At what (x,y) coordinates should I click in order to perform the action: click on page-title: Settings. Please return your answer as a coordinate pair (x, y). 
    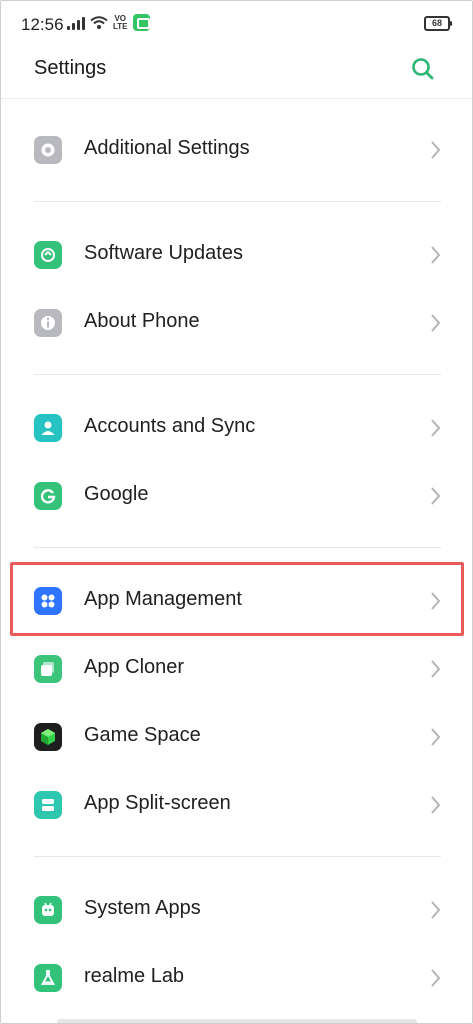
    Looking at the image, I should click on (70, 68).